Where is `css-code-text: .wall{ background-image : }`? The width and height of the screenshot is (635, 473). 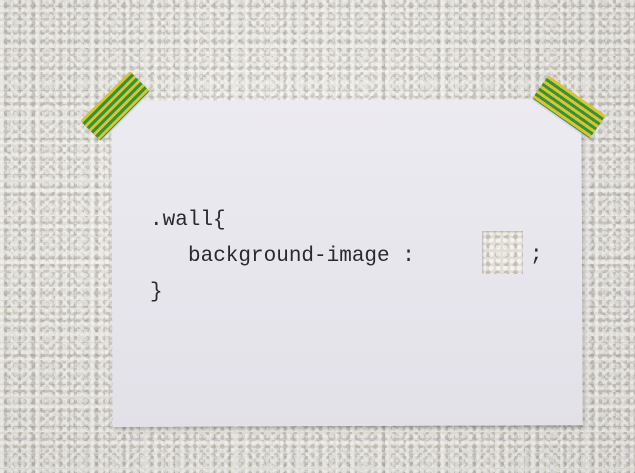 css-code-text: .wall{ background-image : } is located at coordinates (288, 257).